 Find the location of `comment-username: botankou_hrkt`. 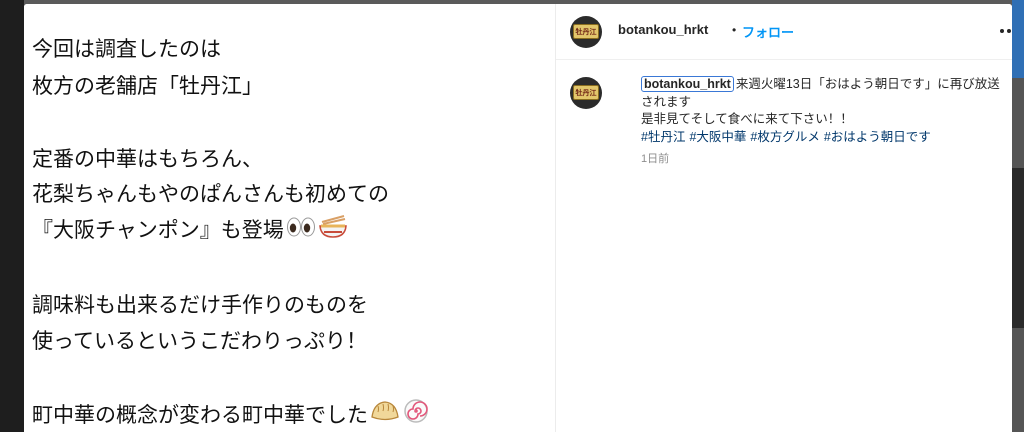

comment-username: botankou_hrkt is located at coordinates (687, 84).